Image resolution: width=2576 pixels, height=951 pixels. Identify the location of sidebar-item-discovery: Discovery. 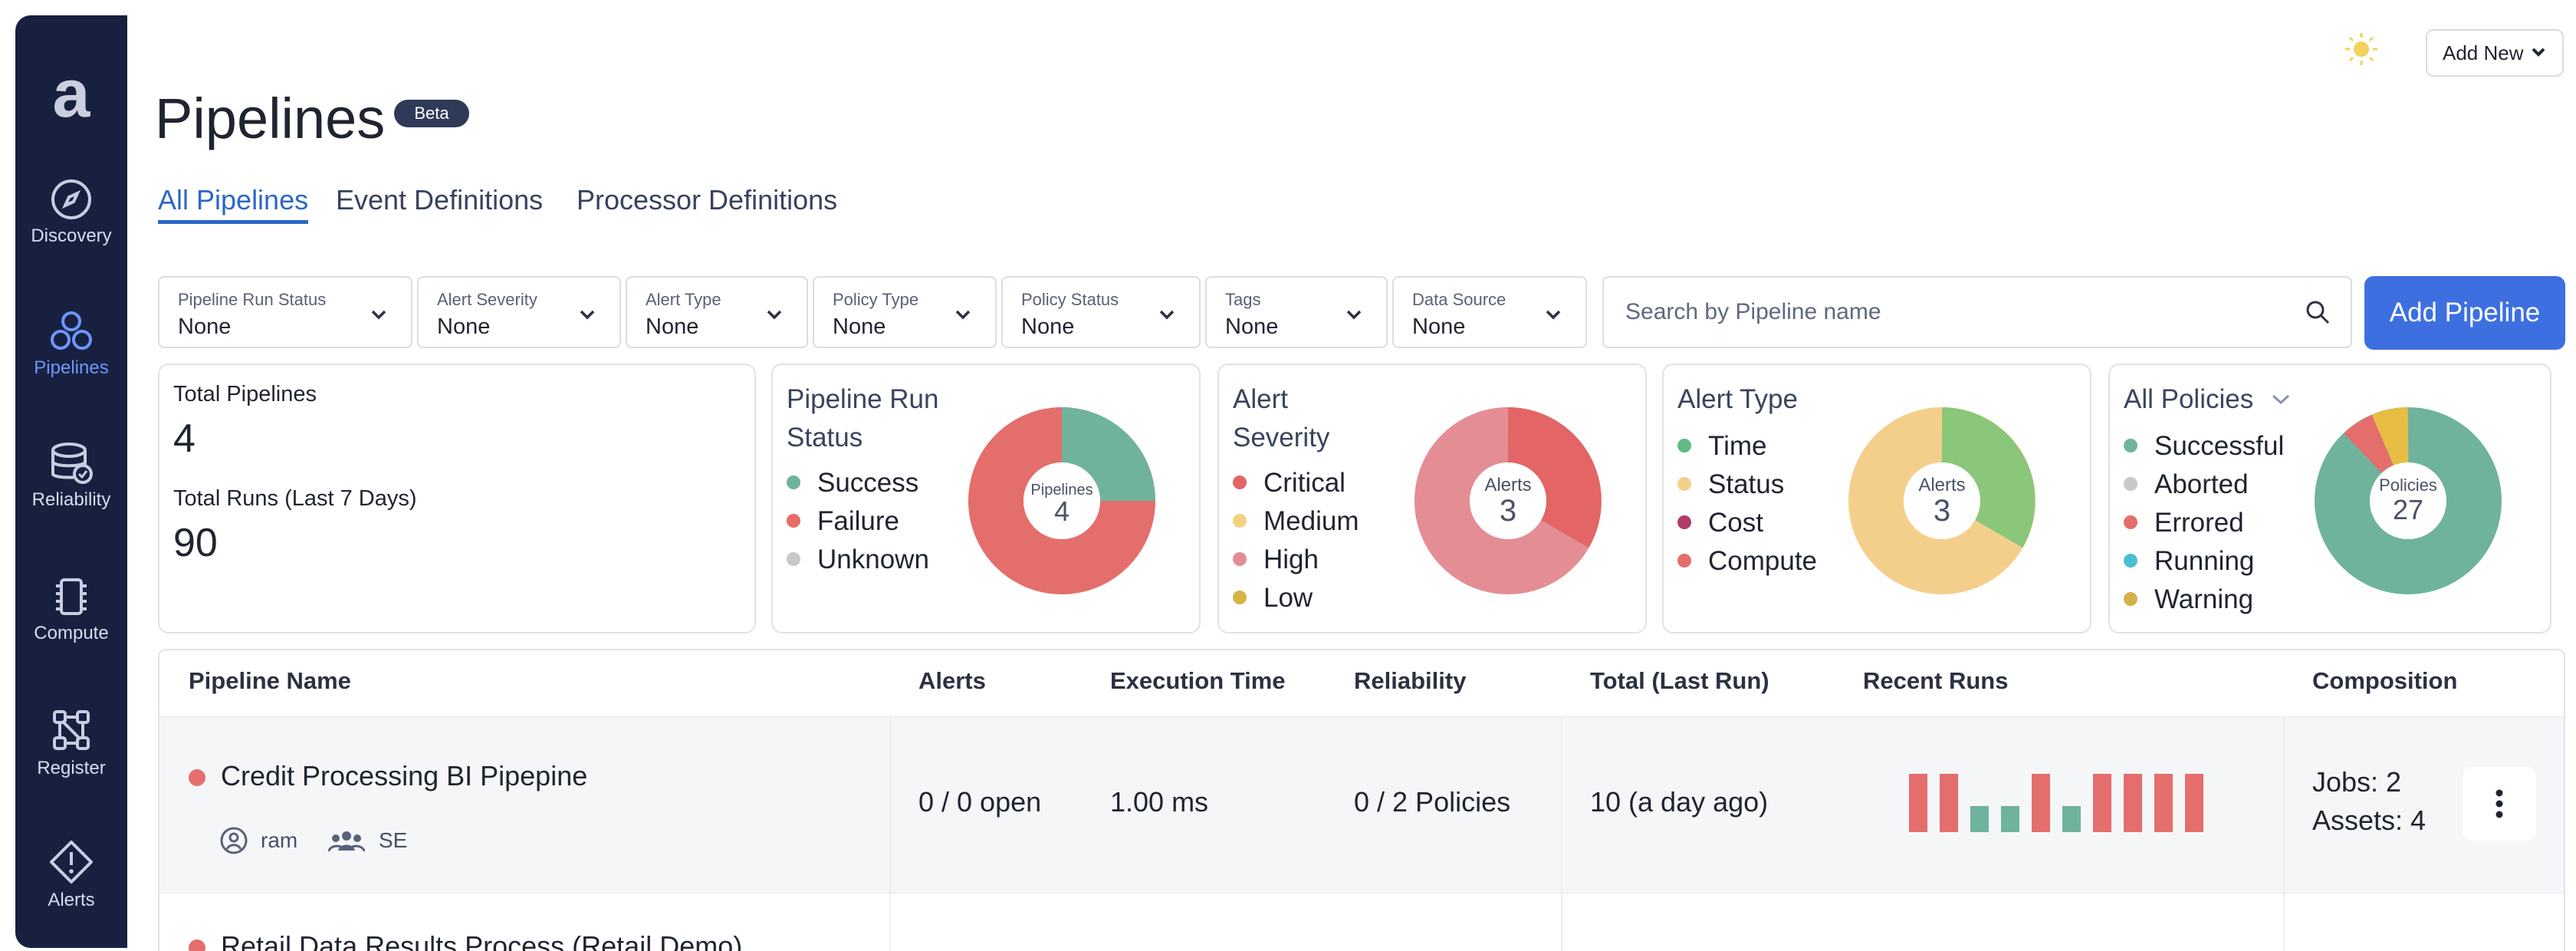
(71, 213).